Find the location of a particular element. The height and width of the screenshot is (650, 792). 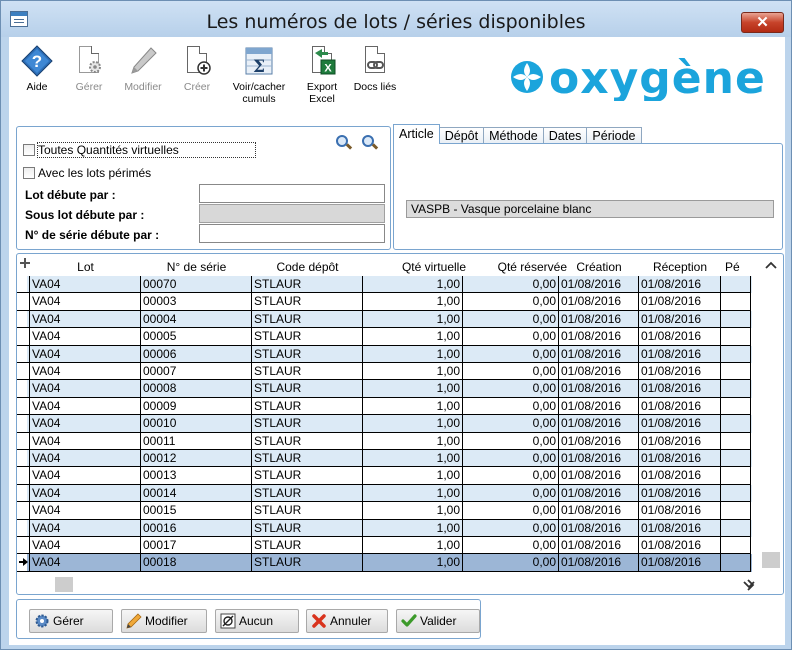

cell-serial: 00008 is located at coordinates (196, 389).